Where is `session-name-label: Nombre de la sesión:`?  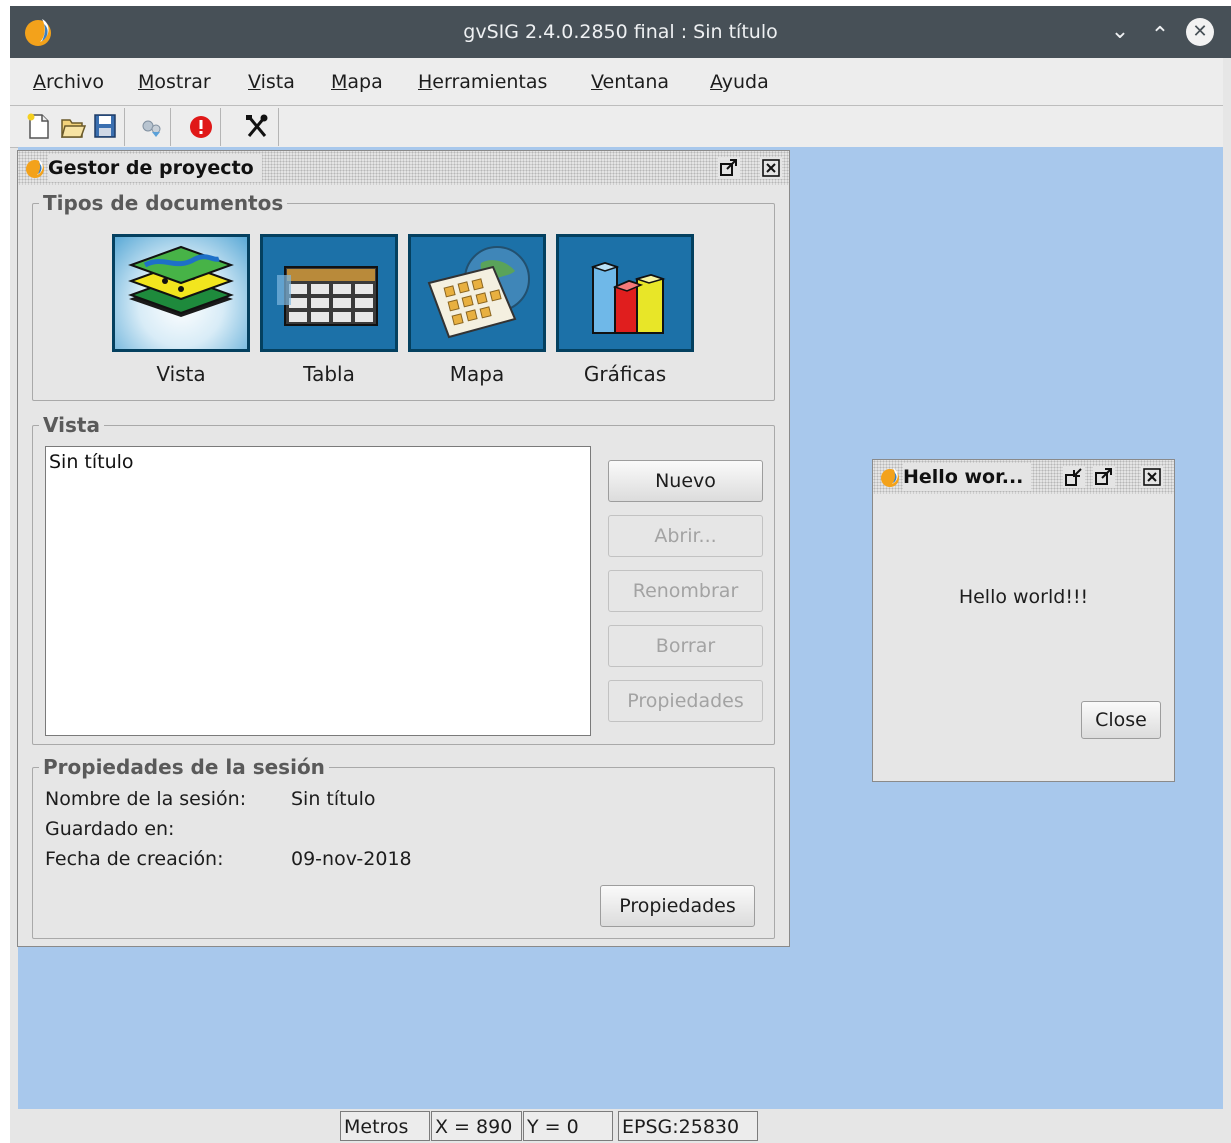 session-name-label: Nombre de la sesión: is located at coordinates (146, 799).